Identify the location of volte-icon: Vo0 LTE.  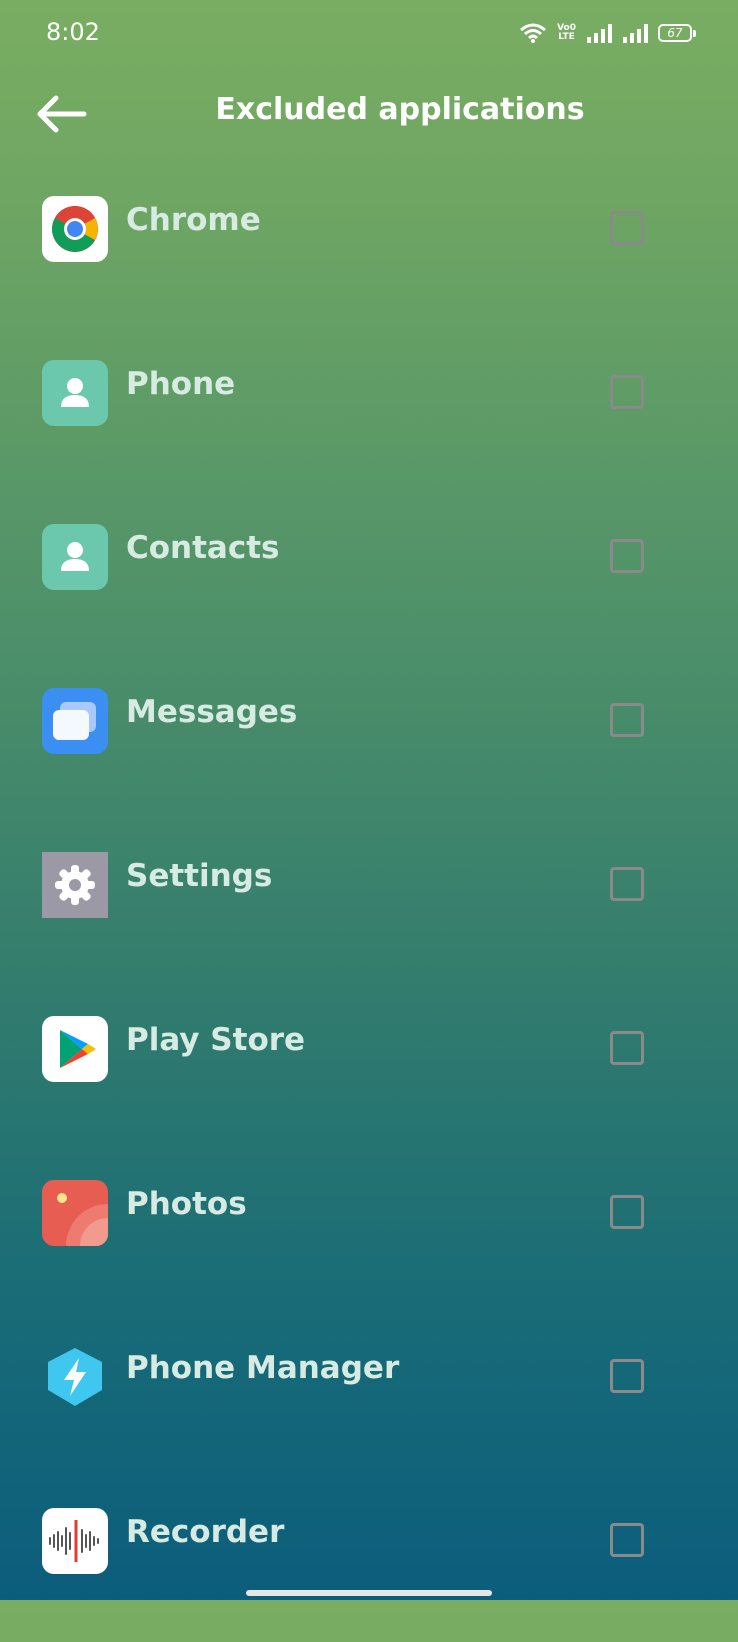
(566, 33).